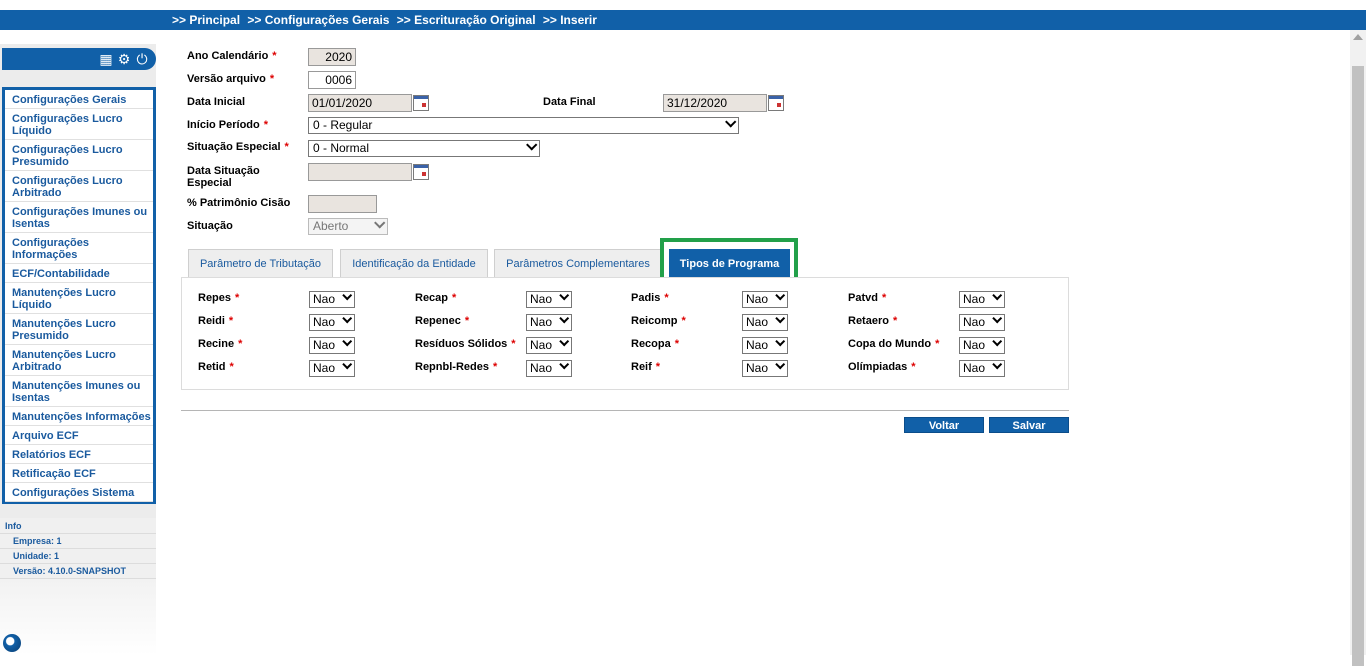 This screenshot has height=666, width=1366. What do you see at coordinates (715, 103) in the screenshot?
I see `data-final-input: 31/12/2020` at bounding box center [715, 103].